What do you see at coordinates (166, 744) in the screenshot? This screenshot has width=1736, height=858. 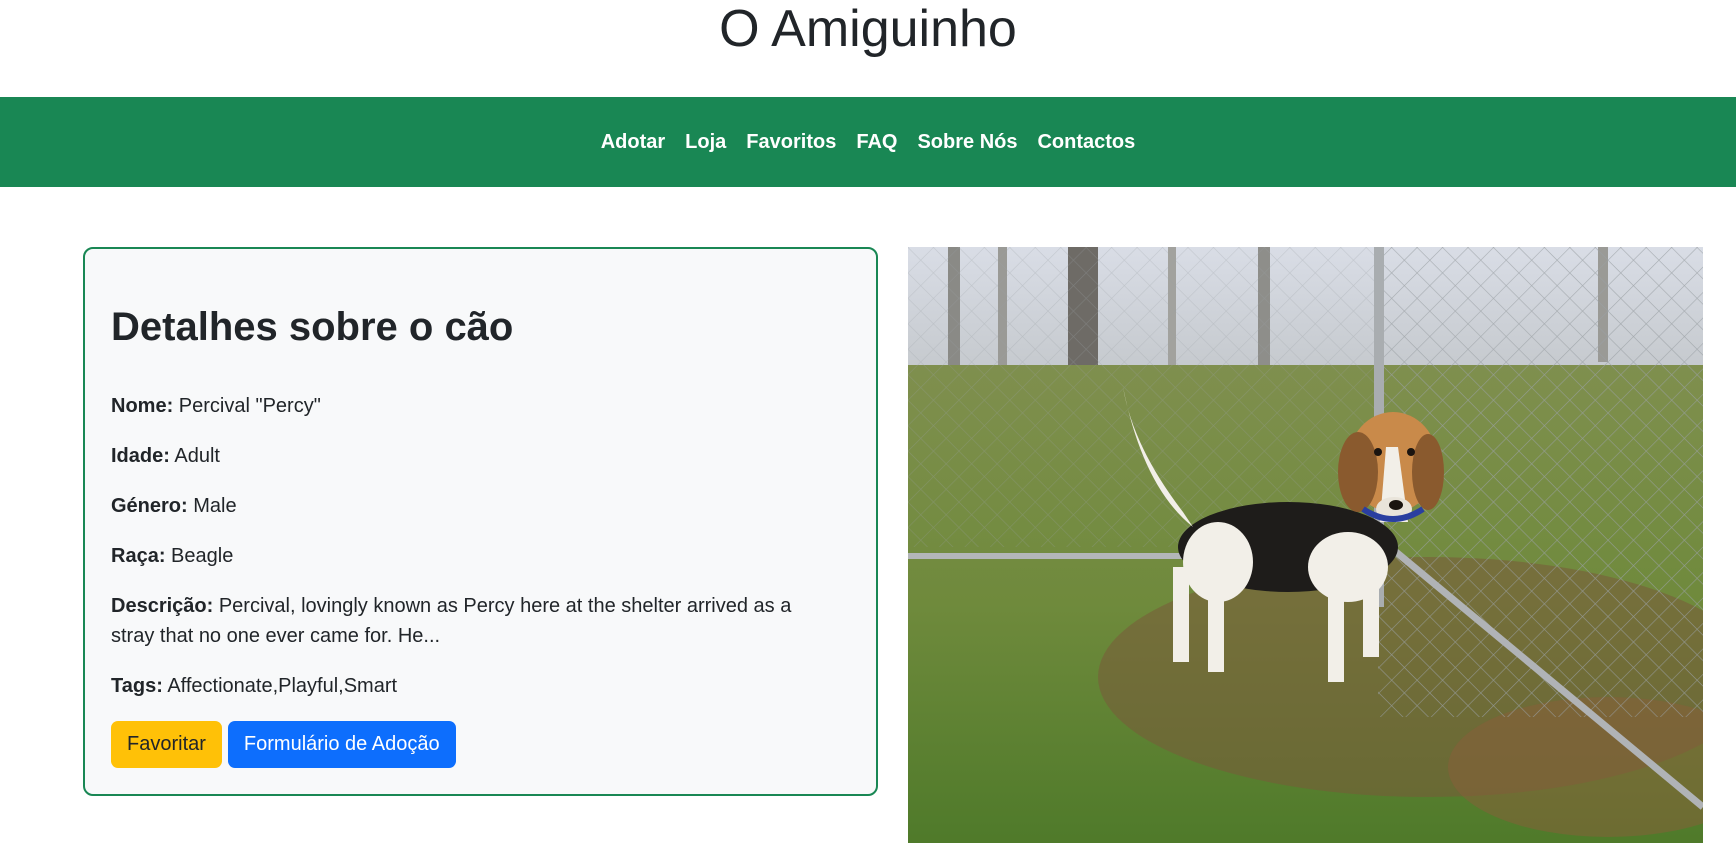 I see `favorite-button: Favoritar` at bounding box center [166, 744].